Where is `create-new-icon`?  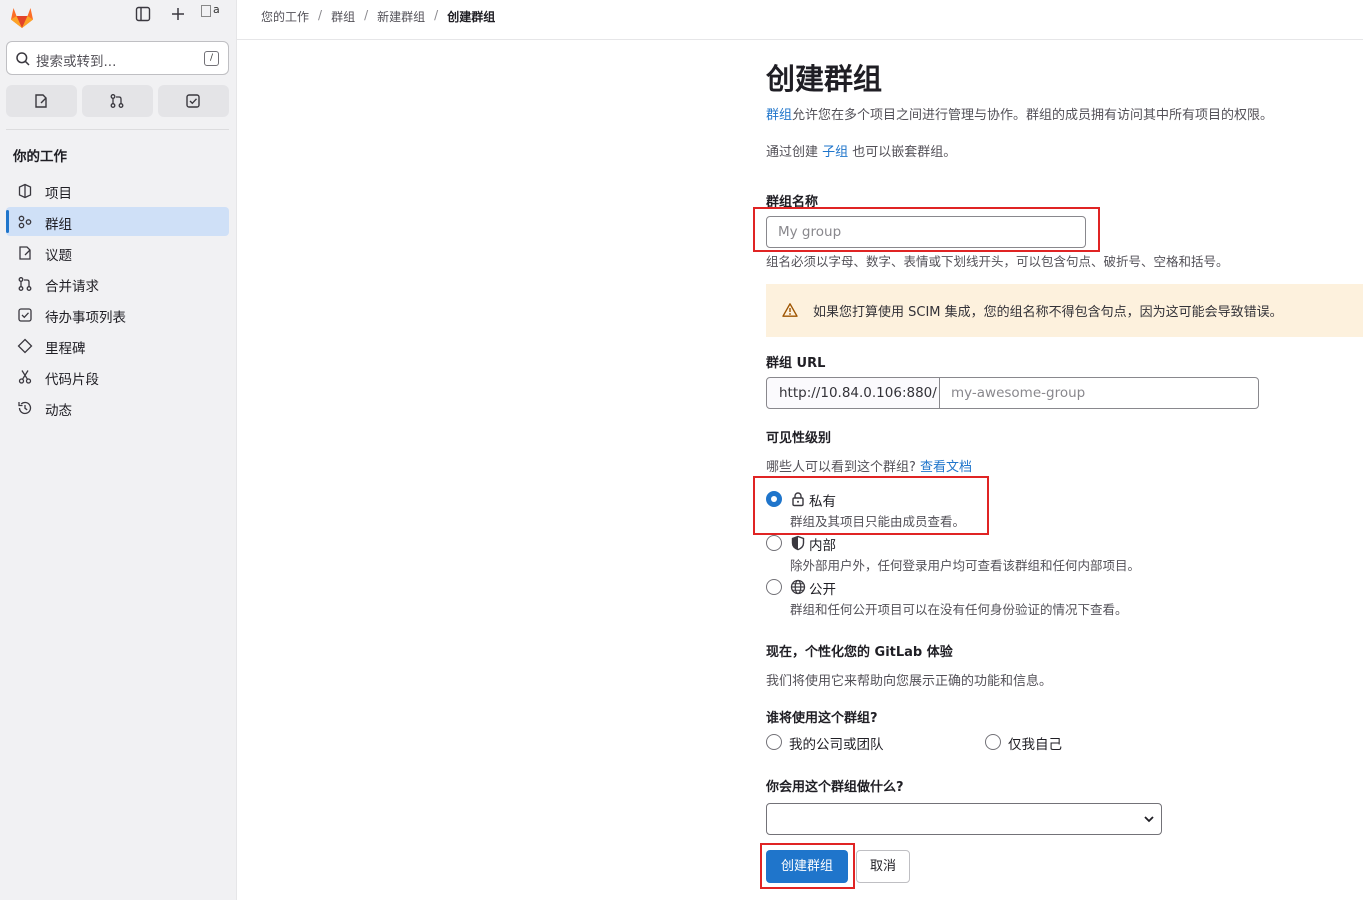
create-new-icon is located at coordinates (180, 16).